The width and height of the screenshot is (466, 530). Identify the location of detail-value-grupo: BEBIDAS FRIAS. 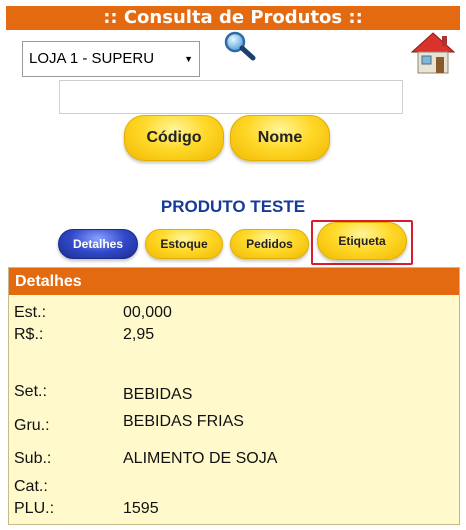
(183, 421).